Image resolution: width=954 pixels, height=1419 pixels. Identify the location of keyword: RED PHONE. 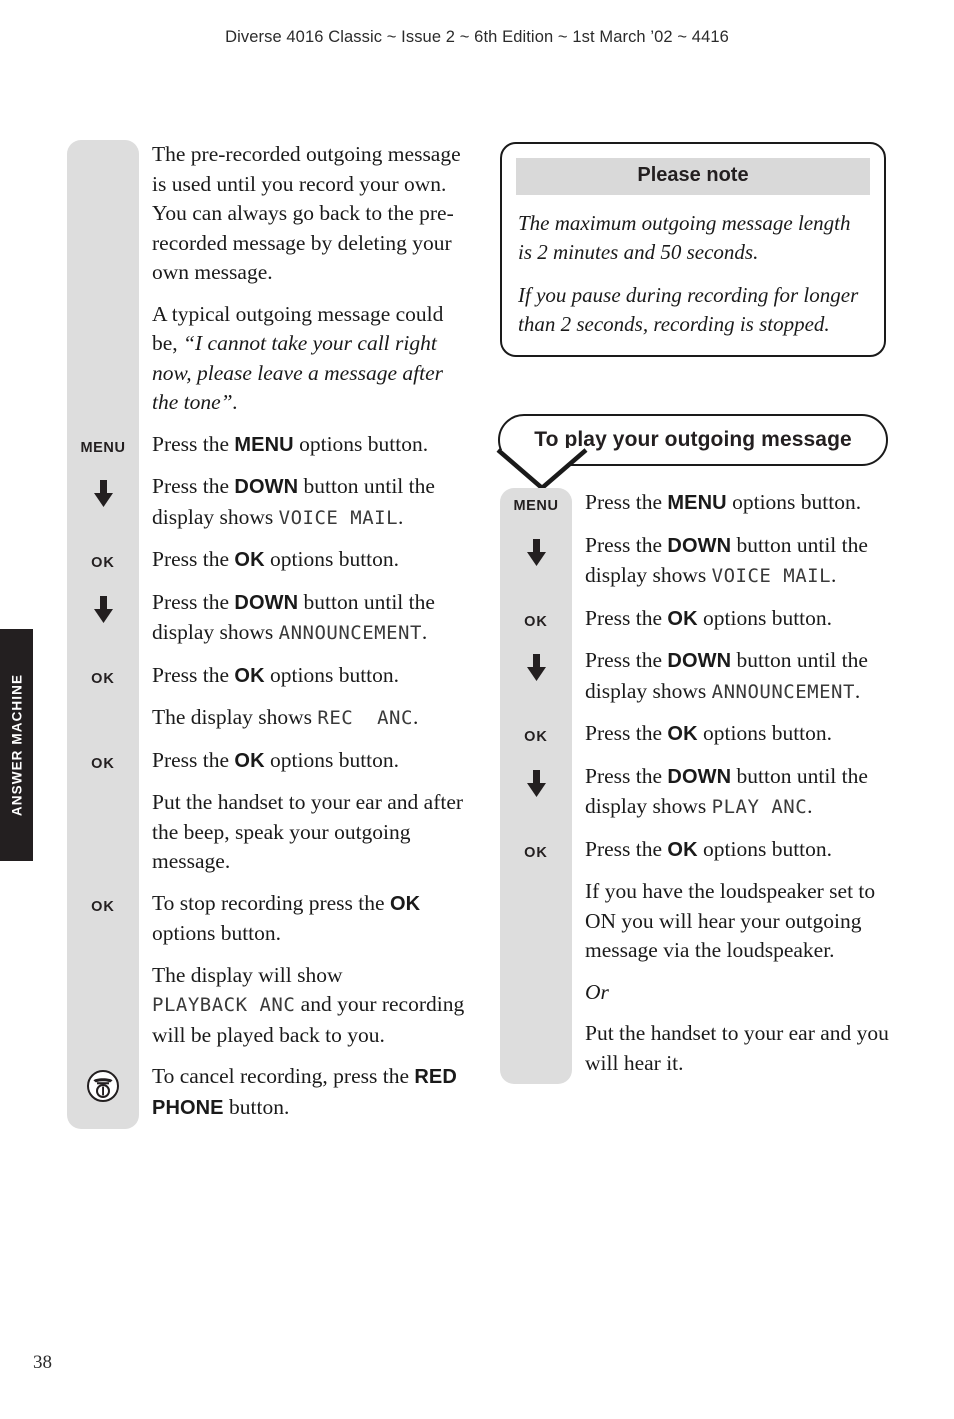
(304, 1092).